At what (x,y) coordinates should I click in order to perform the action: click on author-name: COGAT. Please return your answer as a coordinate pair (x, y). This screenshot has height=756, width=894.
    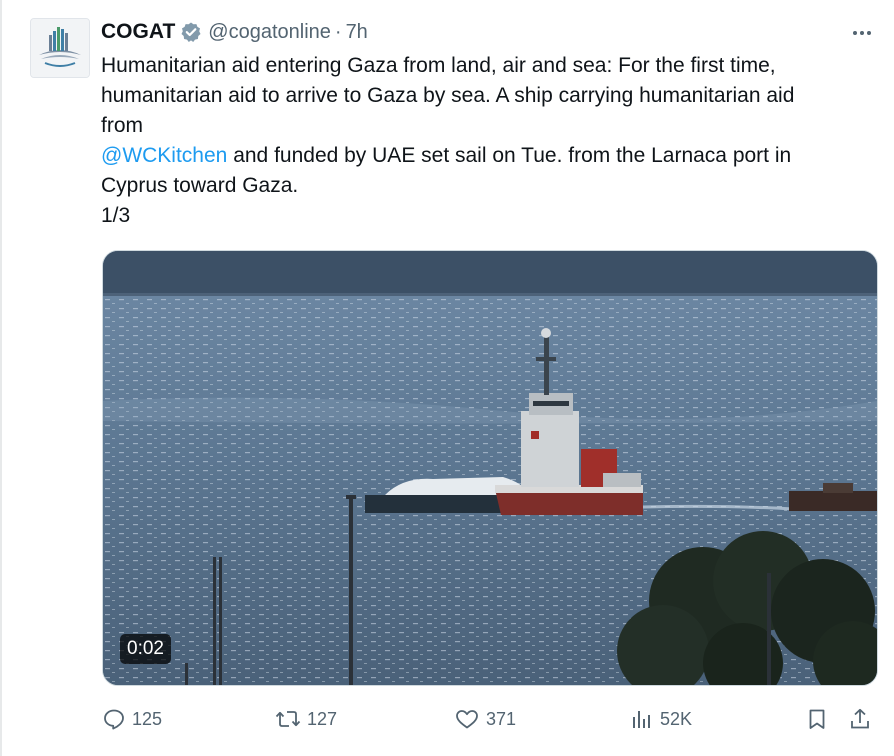
    Looking at the image, I should click on (138, 32).